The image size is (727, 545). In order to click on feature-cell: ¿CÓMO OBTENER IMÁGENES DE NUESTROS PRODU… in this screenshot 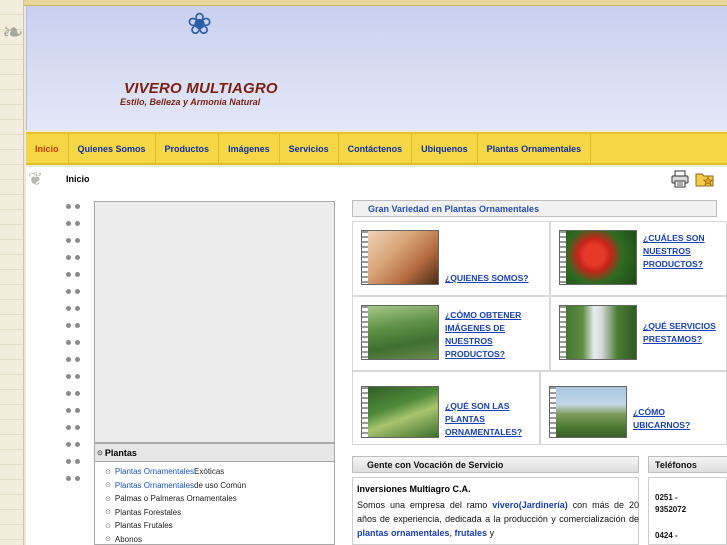, I will do `click(451, 333)`.